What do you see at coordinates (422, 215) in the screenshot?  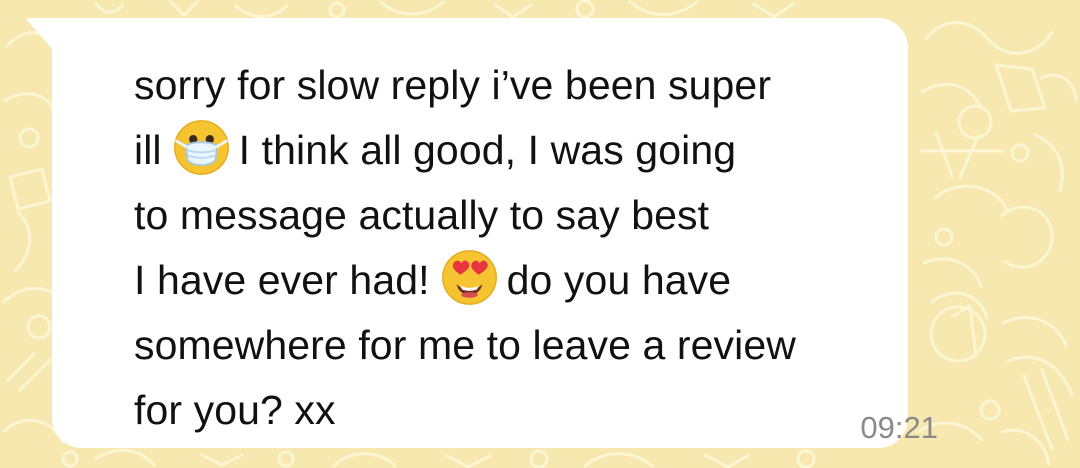 I see `message-text-segment: to message actually to say best` at bounding box center [422, 215].